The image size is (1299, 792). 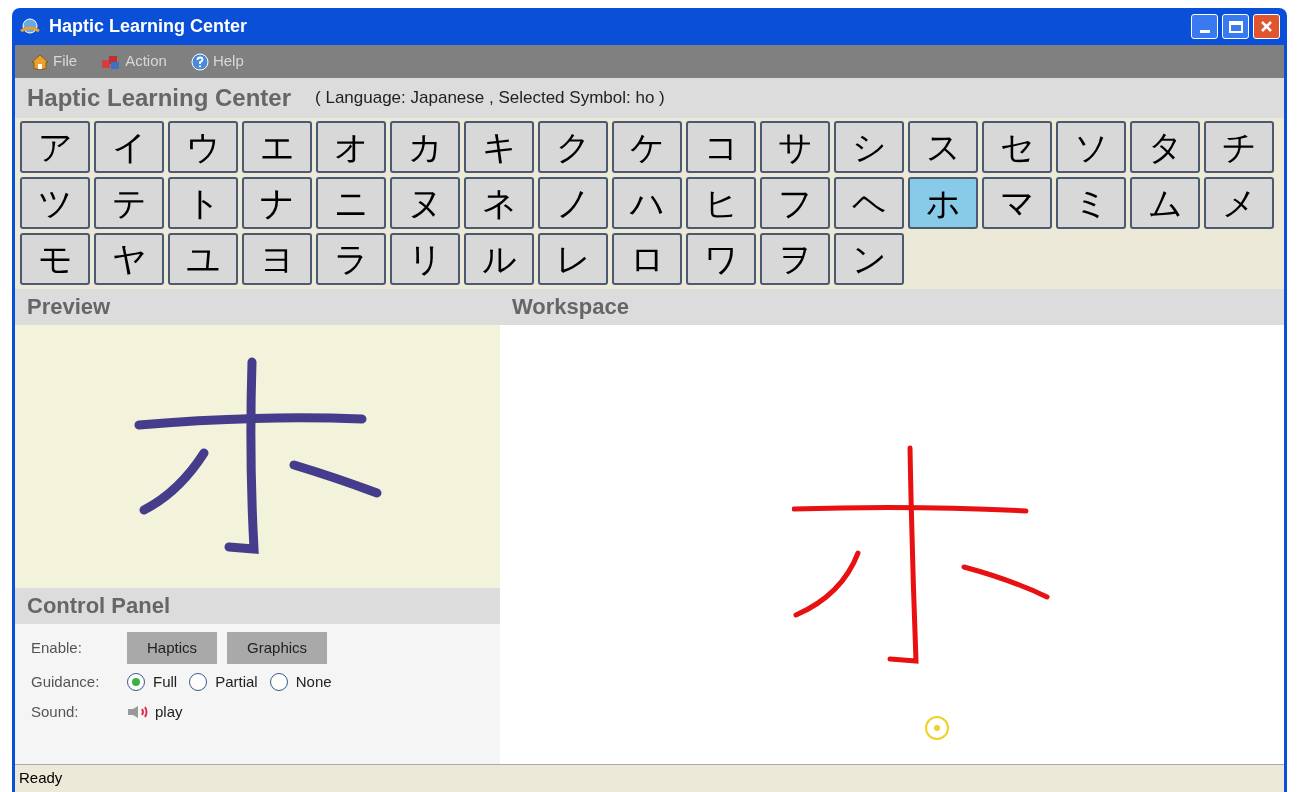 What do you see at coordinates (795, 203) in the screenshot?
I see `symbol-button: フ` at bounding box center [795, 203].